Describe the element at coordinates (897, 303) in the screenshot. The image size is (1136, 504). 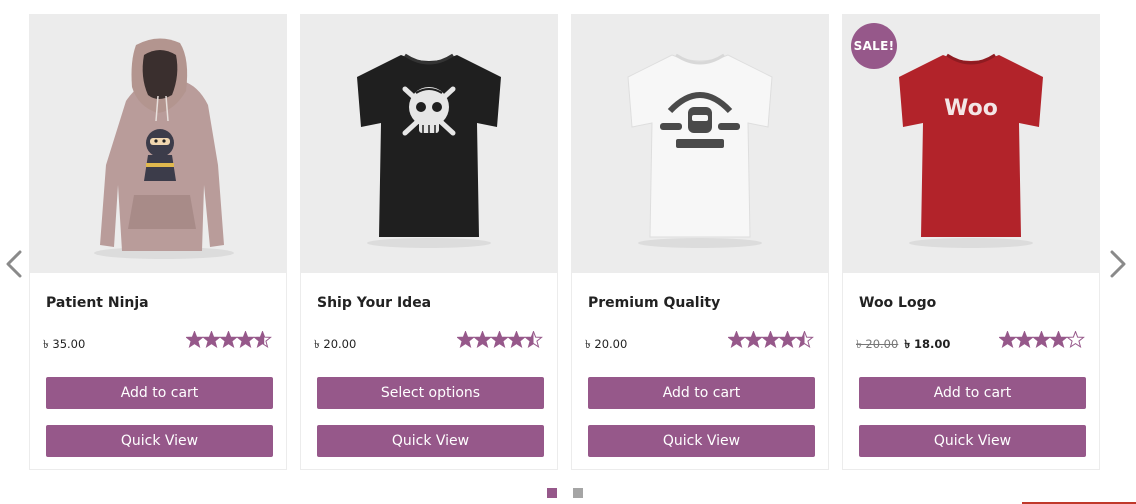
I see `product-title: Woo Logo` at that location.